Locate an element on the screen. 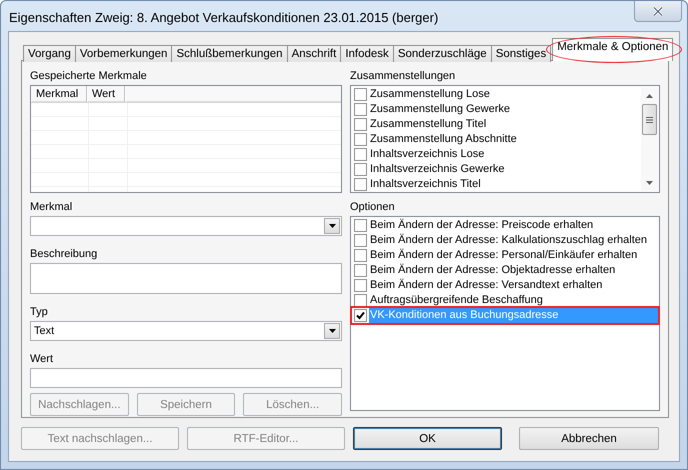 The width and height of the screenshot is (688, 470). scroll-up-icon is located at coordinates (649, 96).